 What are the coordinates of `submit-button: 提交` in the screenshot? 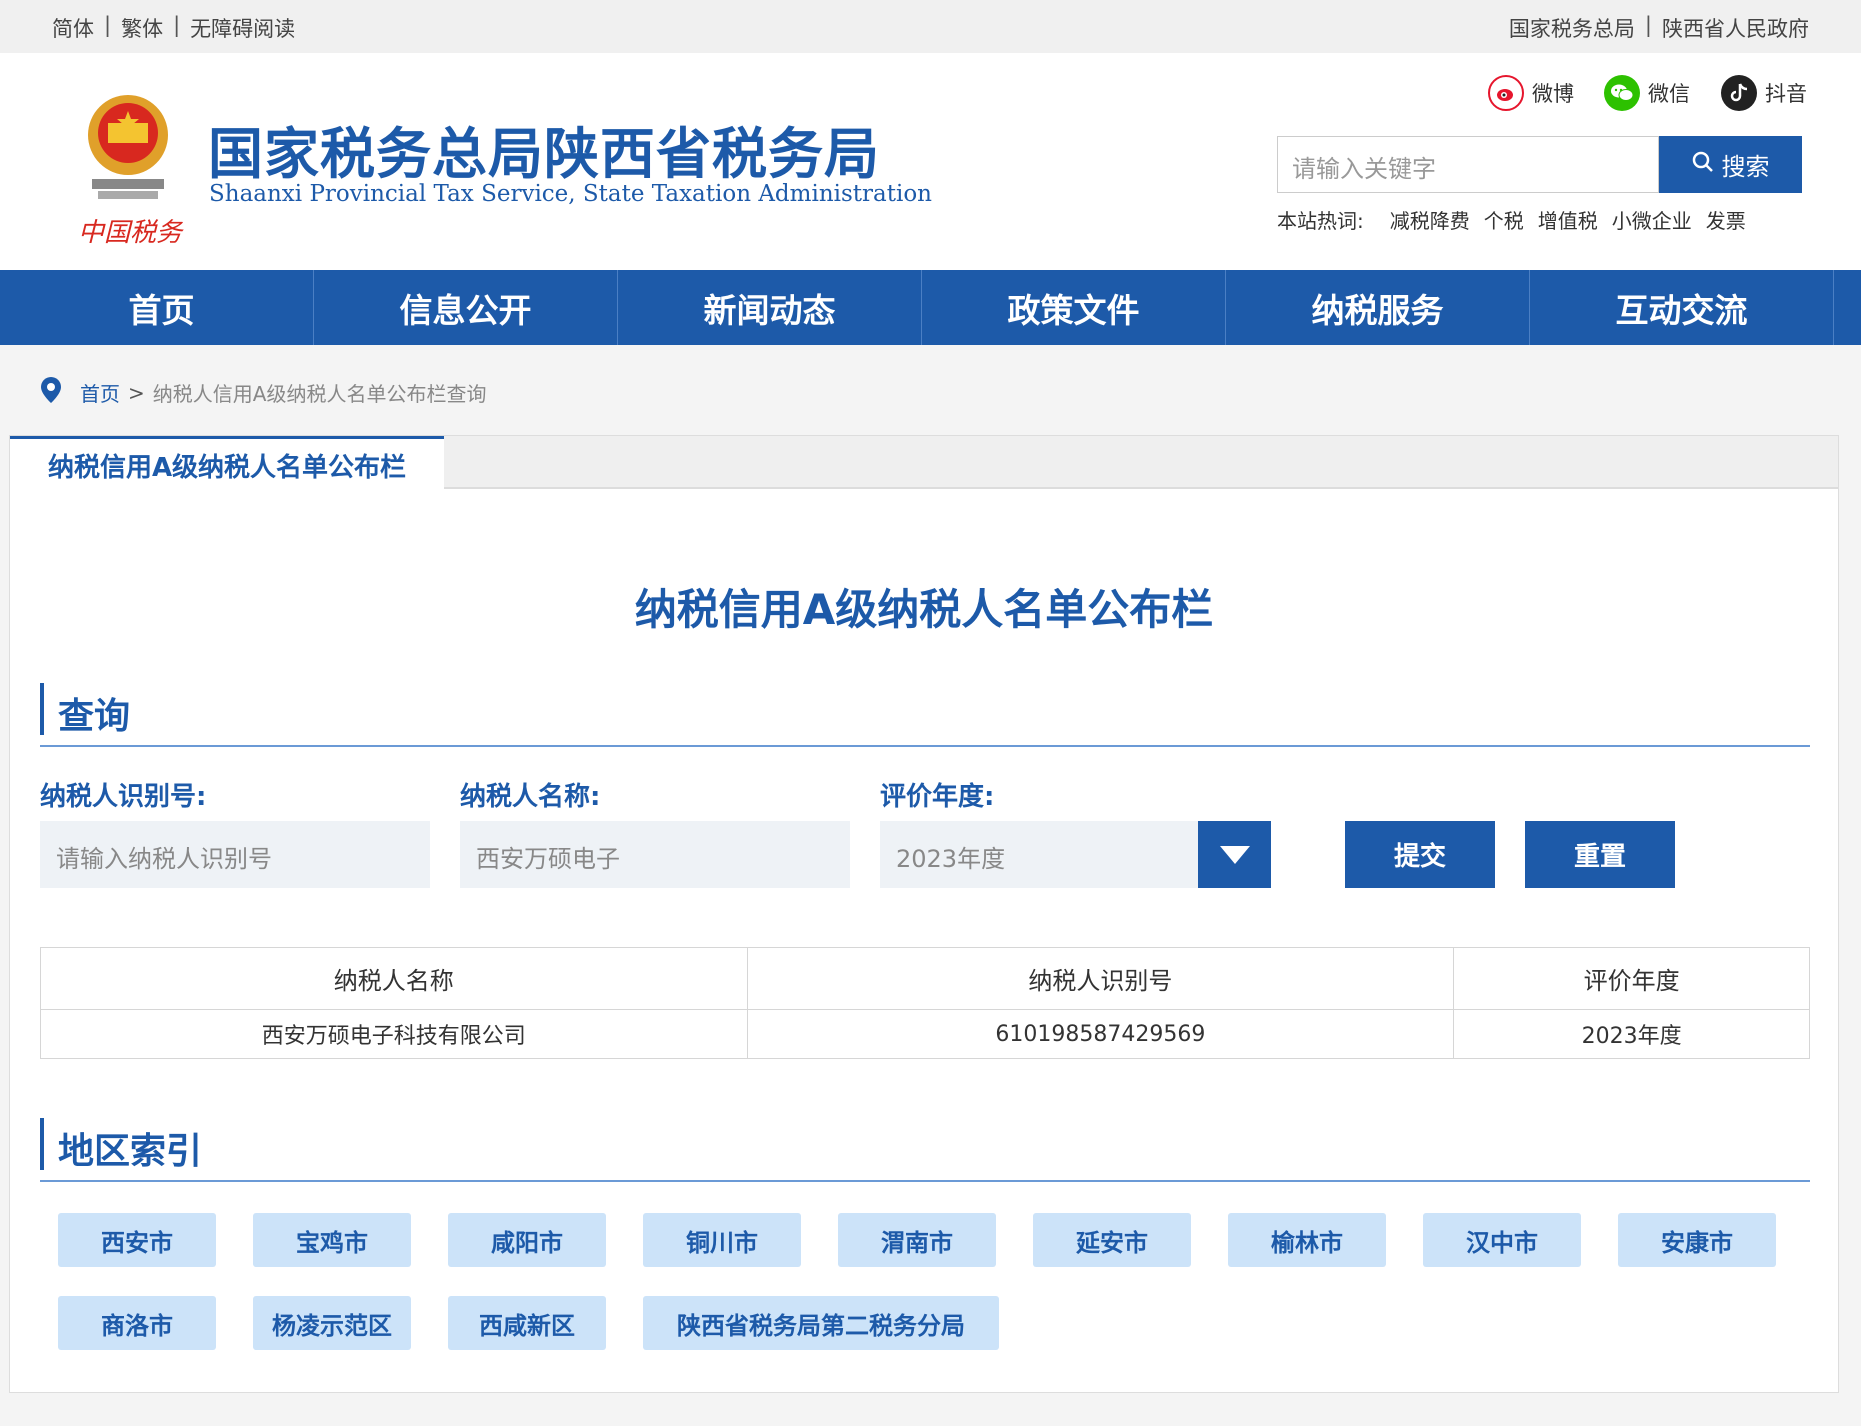 It's located at (1420, 854).